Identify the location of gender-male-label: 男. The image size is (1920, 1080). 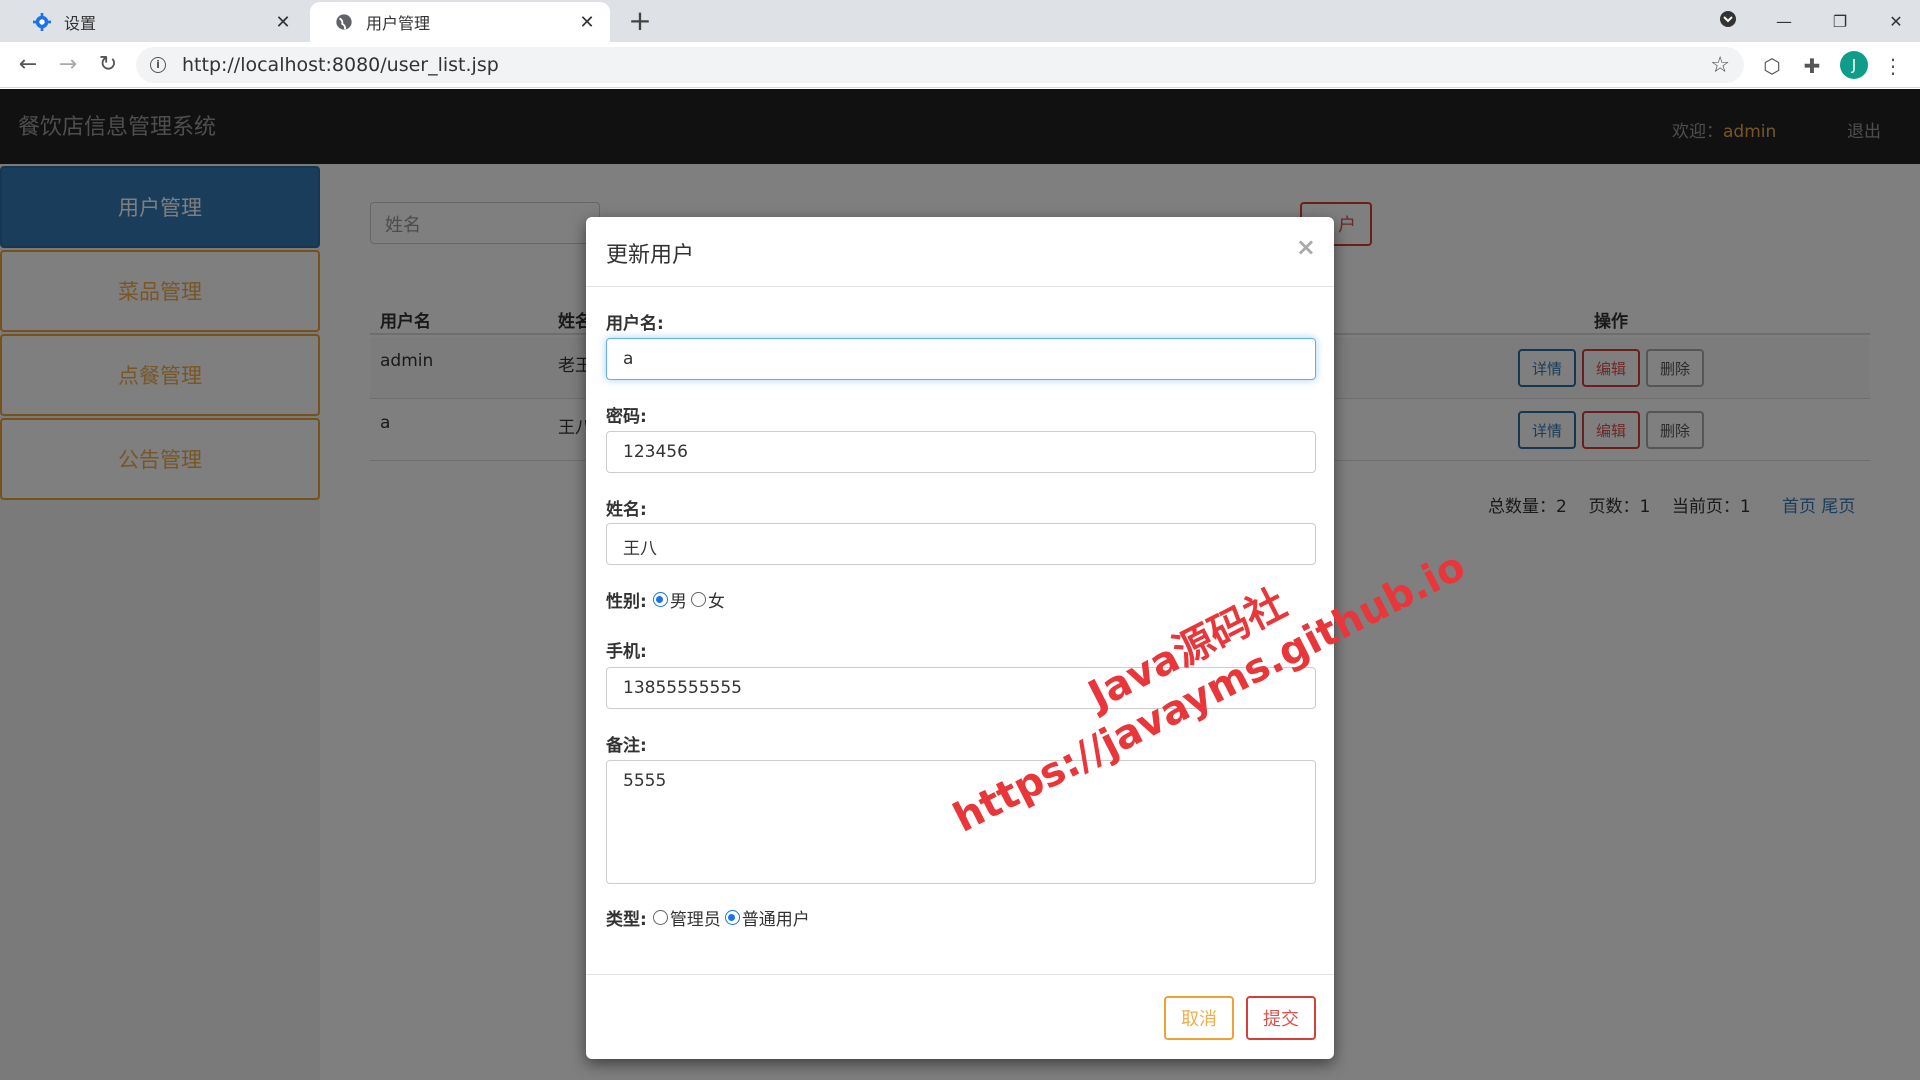
(678, 602).